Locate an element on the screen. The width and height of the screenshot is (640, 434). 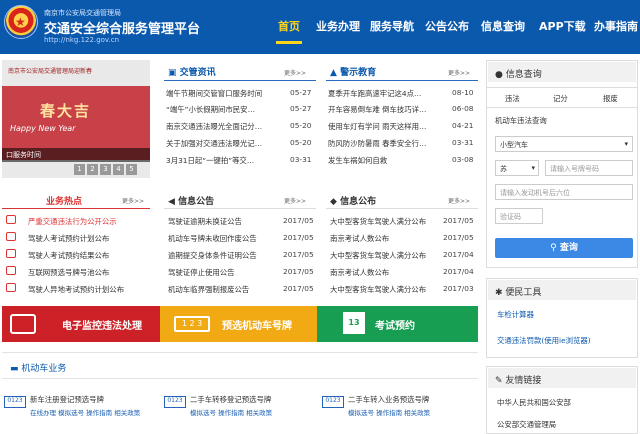
calendar-icon is located at coordinates (11, 236).